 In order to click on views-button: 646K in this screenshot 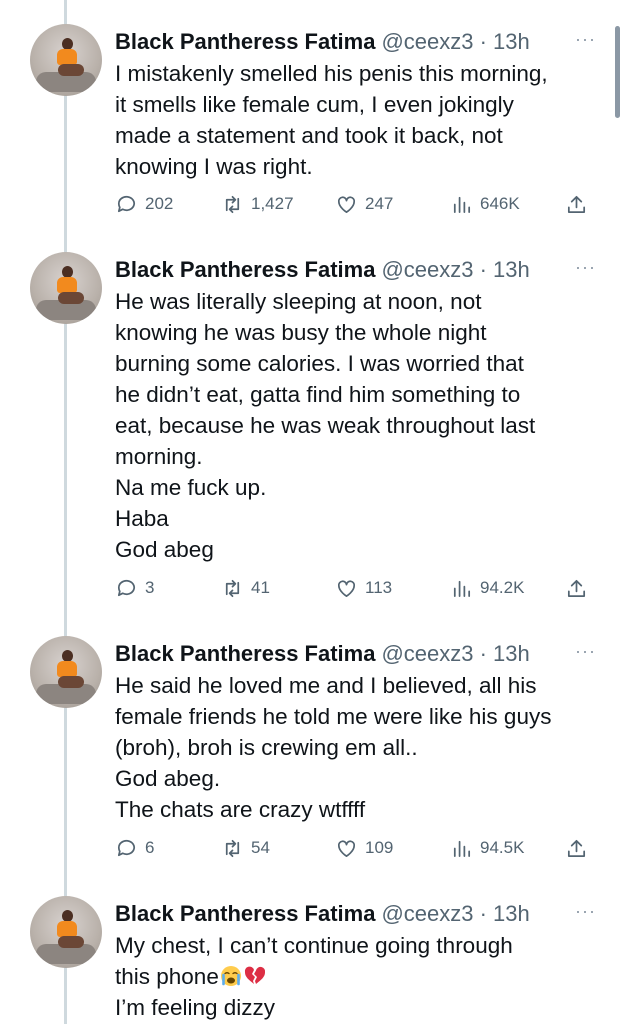, I will do `click(485, 204)`.